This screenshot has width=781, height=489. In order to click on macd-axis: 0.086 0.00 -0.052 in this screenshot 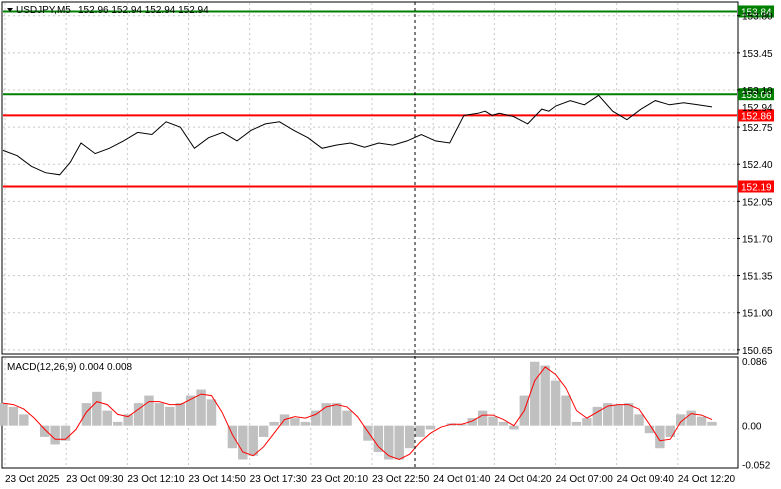, I will do `click(756, 414)`.